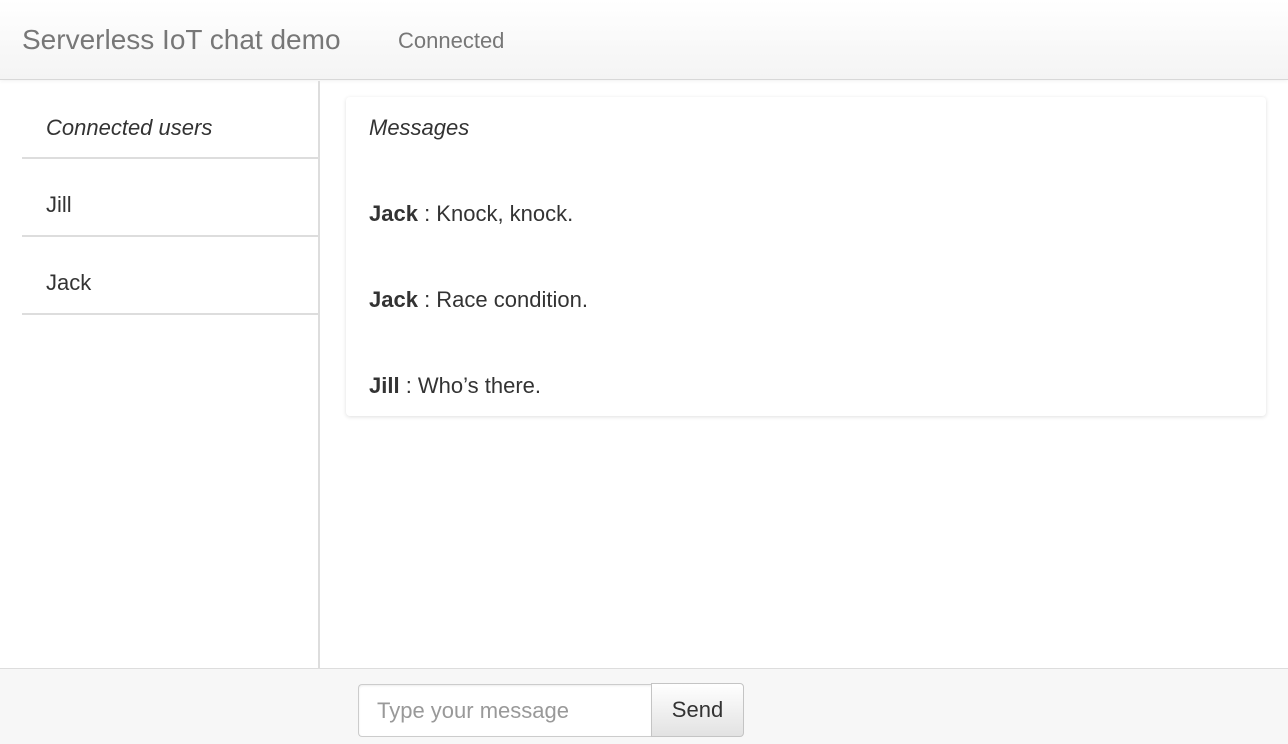  I want to click on top-navbar: Serverless IoT chat demo Connected, so click(644, 40).